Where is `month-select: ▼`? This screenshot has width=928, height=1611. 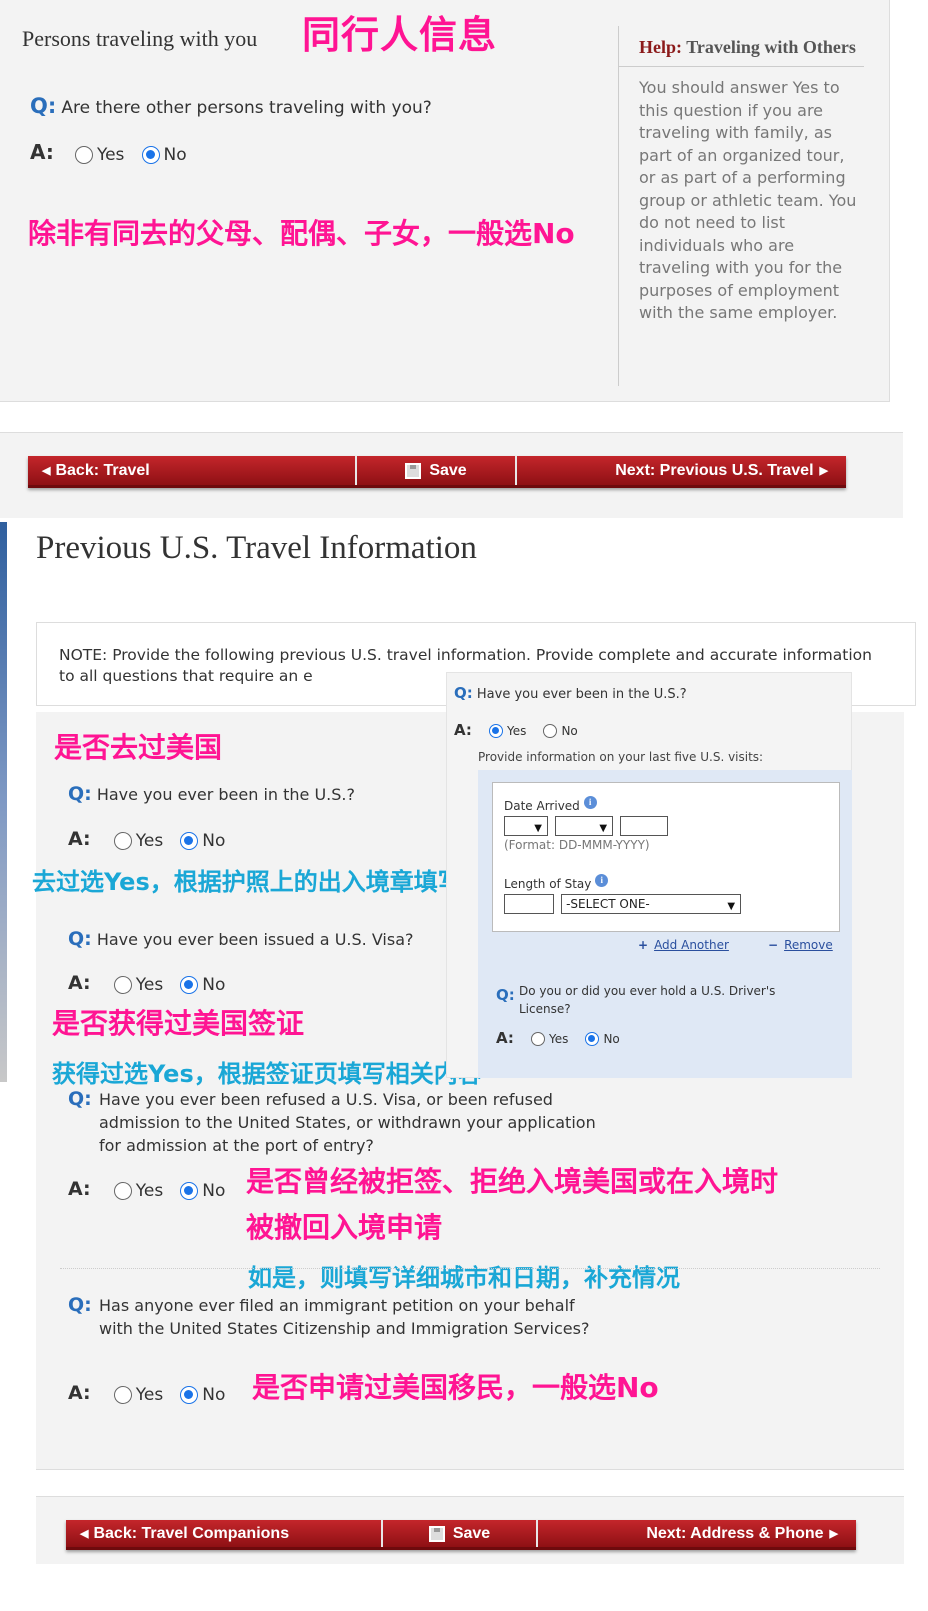
month-select: ▼ is located at coordinates (584, 825).